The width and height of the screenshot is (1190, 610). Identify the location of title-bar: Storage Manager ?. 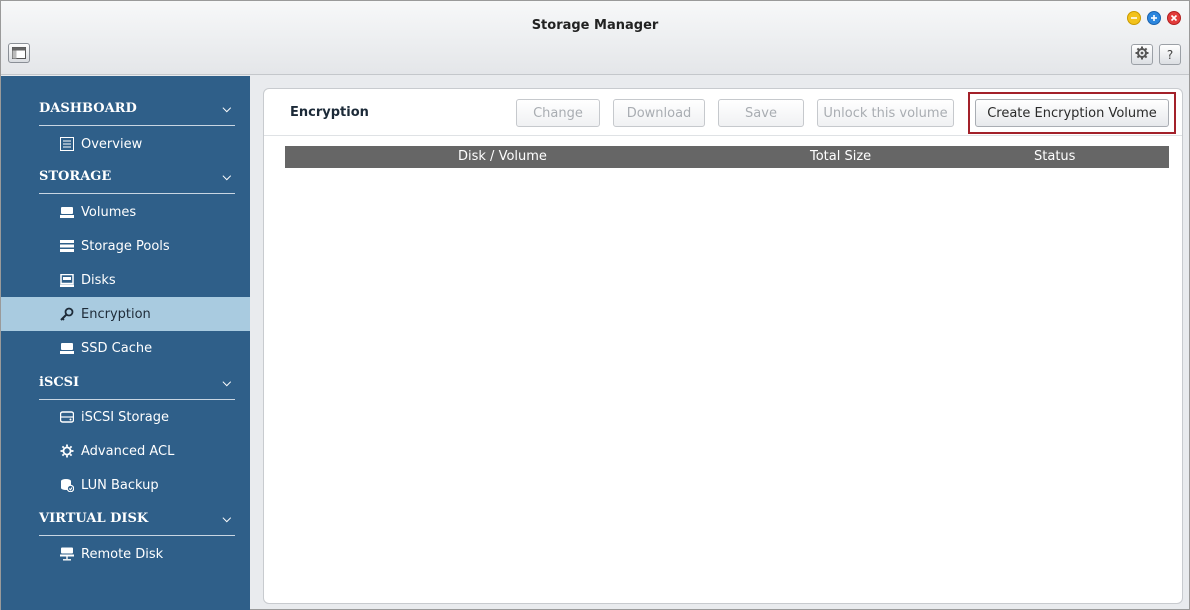
(595, 38).